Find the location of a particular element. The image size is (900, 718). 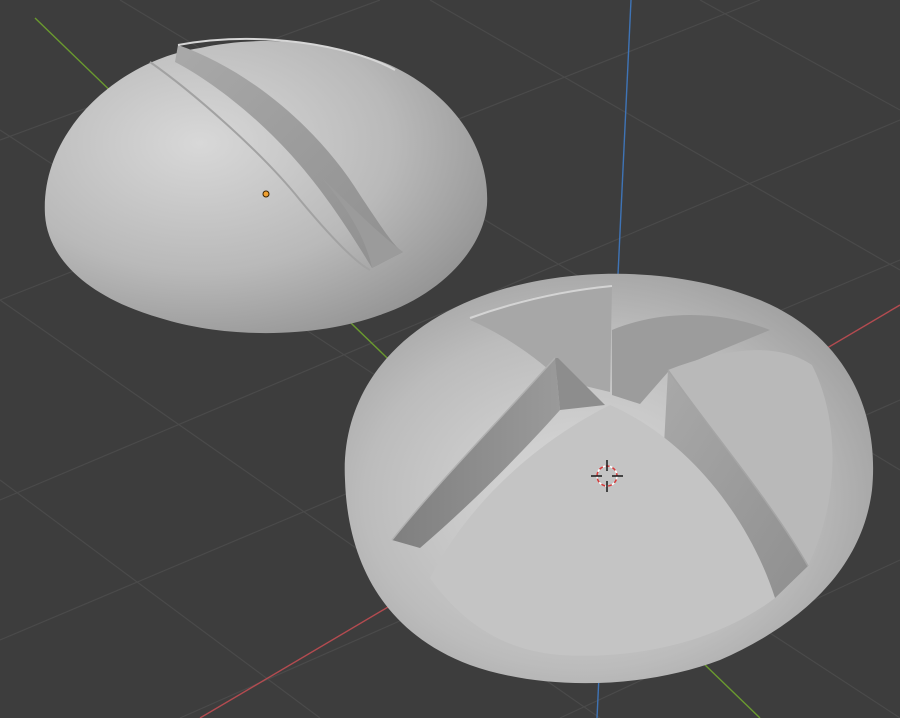

origin-dot is located at coordinates (266, 194).